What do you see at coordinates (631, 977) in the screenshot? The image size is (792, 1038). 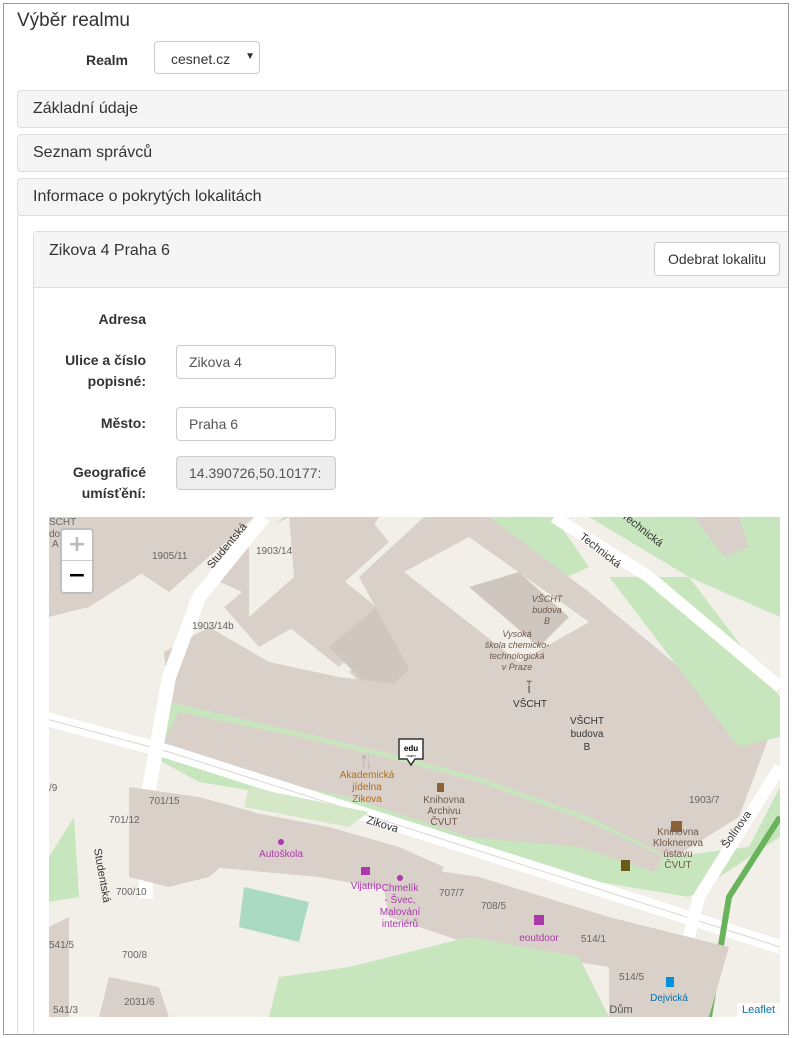 I see `svg-text: 514/5` at bounding box center [631, 977].